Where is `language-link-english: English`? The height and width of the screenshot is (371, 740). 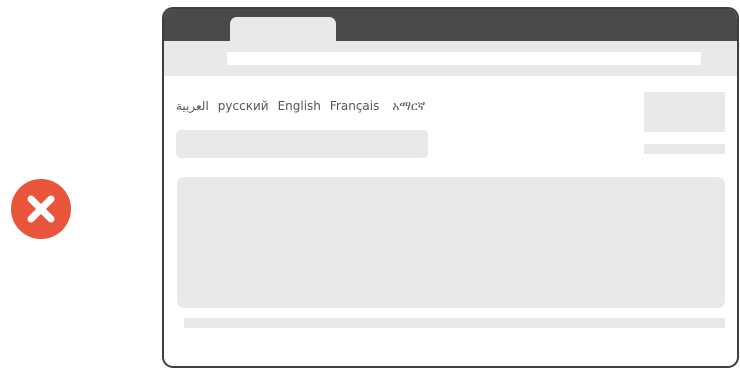 language-link-english: English is located at coordinates (299, 106).